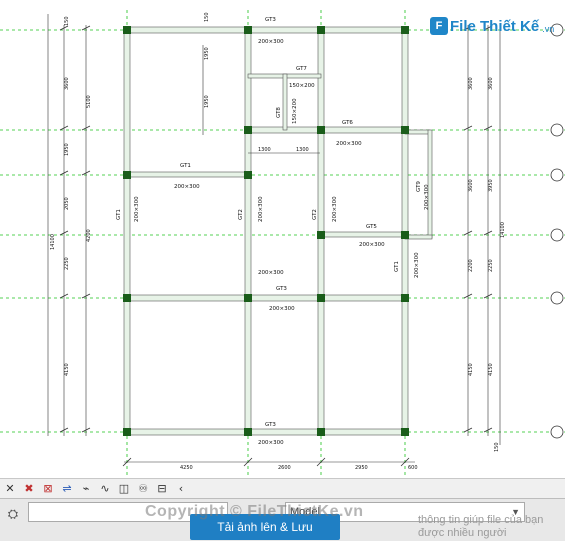  What do you see at coordinates (372, 245) in the screenshot?
I see `label-section-gt5: 200×300` at bounding box center [372, 245].